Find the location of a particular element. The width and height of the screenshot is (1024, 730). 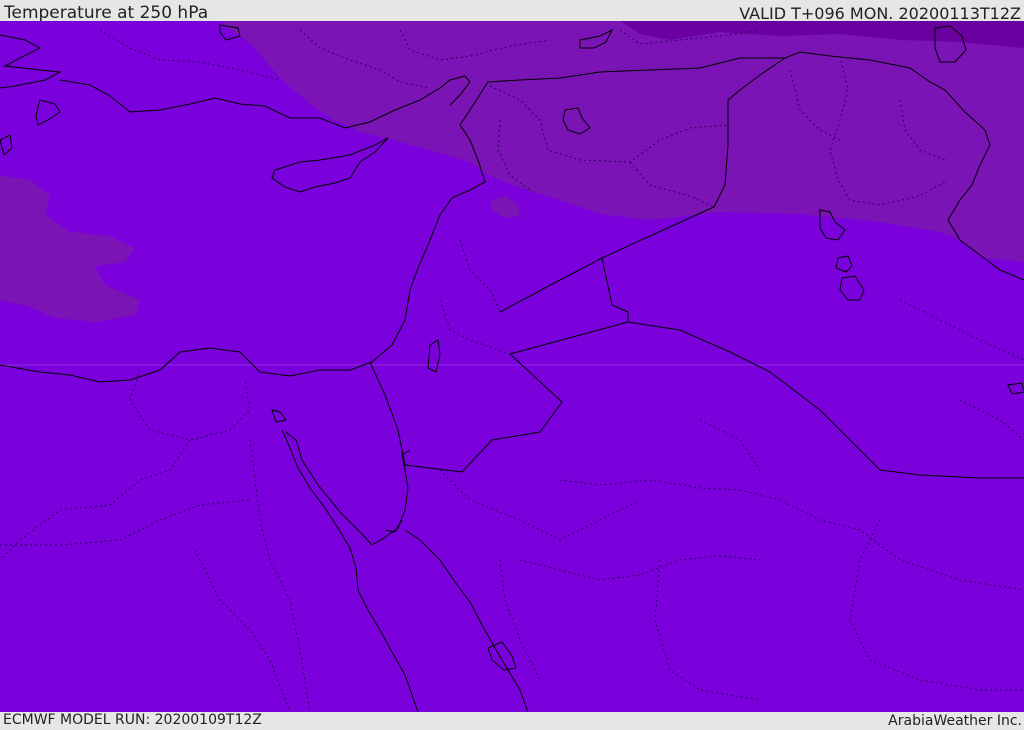

brand-label: ArabiaWeather Inc. is located at coordinates (955, 721).